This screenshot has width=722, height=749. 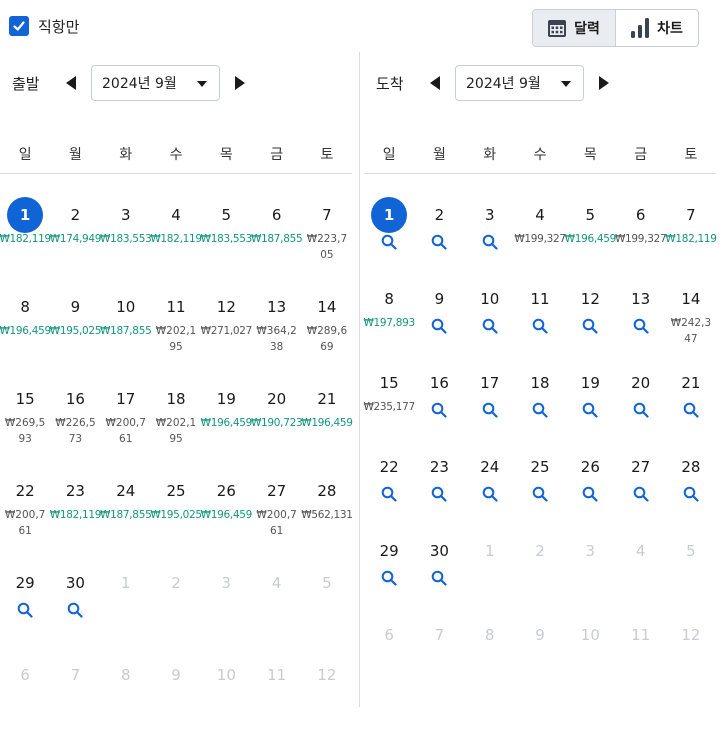 I want to click on arrival-month-select: 2024년 9월, so click(x=519, y=83).